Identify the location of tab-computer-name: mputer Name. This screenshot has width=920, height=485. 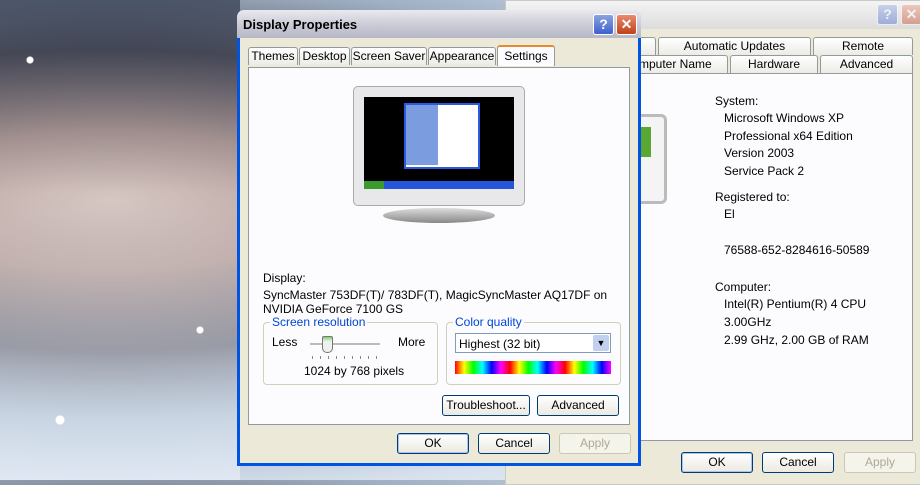
(683, 64).